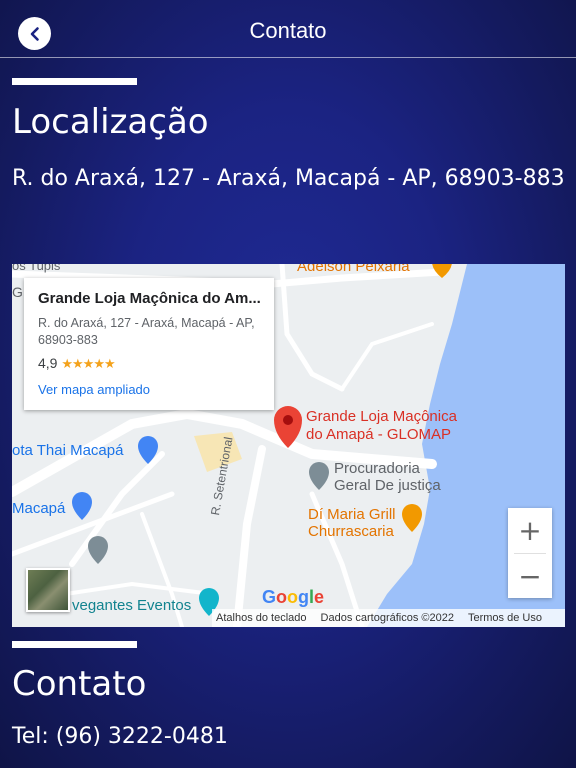 This screenshot has width=576, height=768. Describe the element at coordinates (39, 508) in the screenshot. I see `map-label-macapa: Macapá` at that location.